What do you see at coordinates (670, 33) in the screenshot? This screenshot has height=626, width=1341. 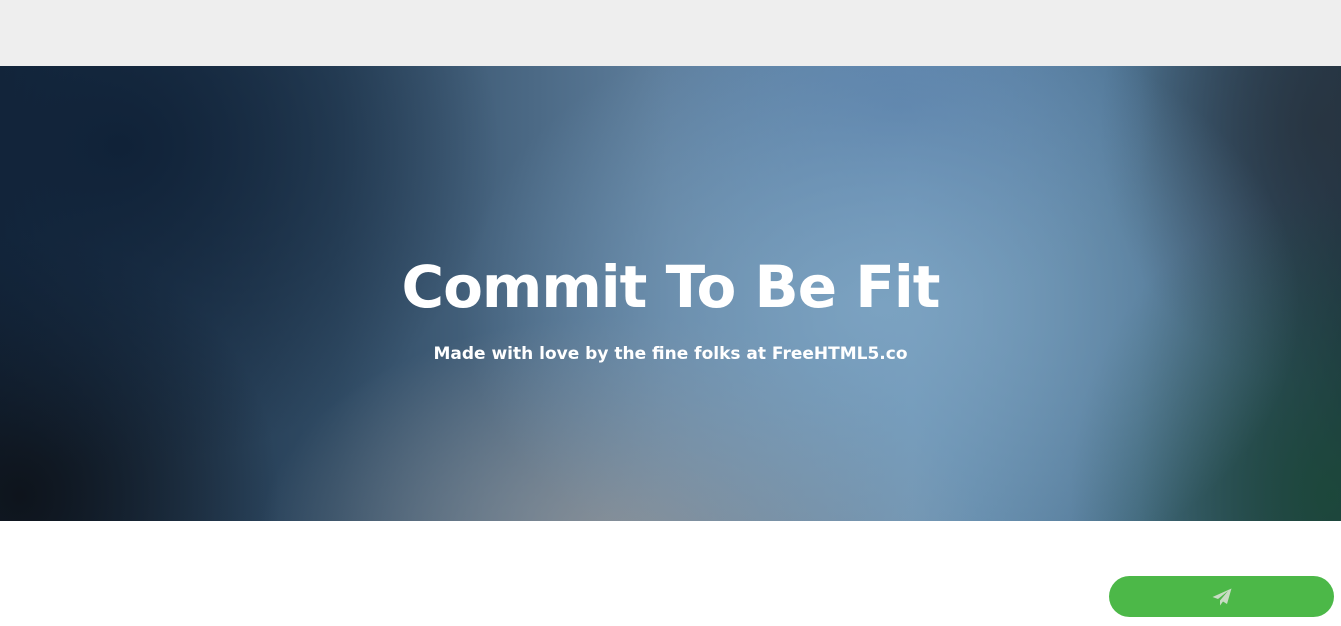 I see `top-bar` at bounding box center [670, 33].